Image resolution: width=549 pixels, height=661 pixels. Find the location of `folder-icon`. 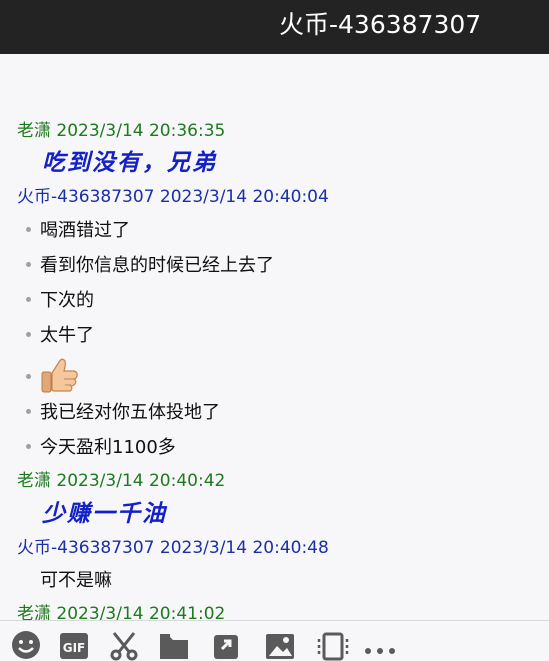

folder-icon is located at coordinates (174, 645).